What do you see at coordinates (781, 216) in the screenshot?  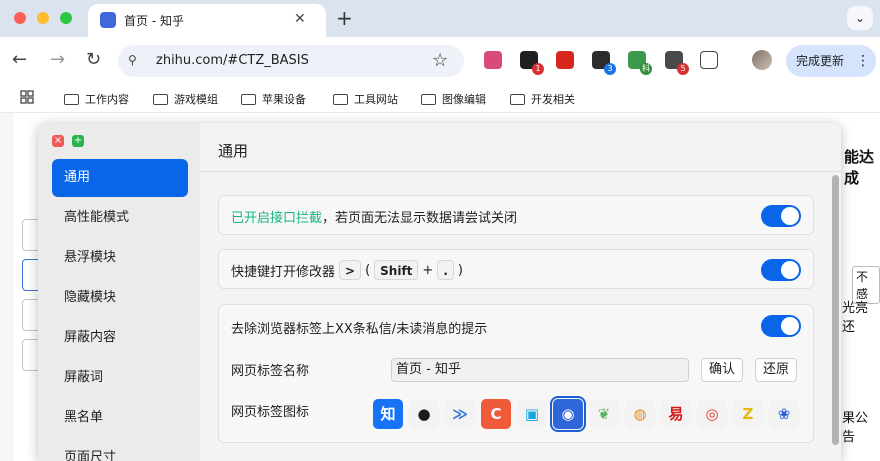 I see `interceptor-toggle` at bounding box center [781, 216].